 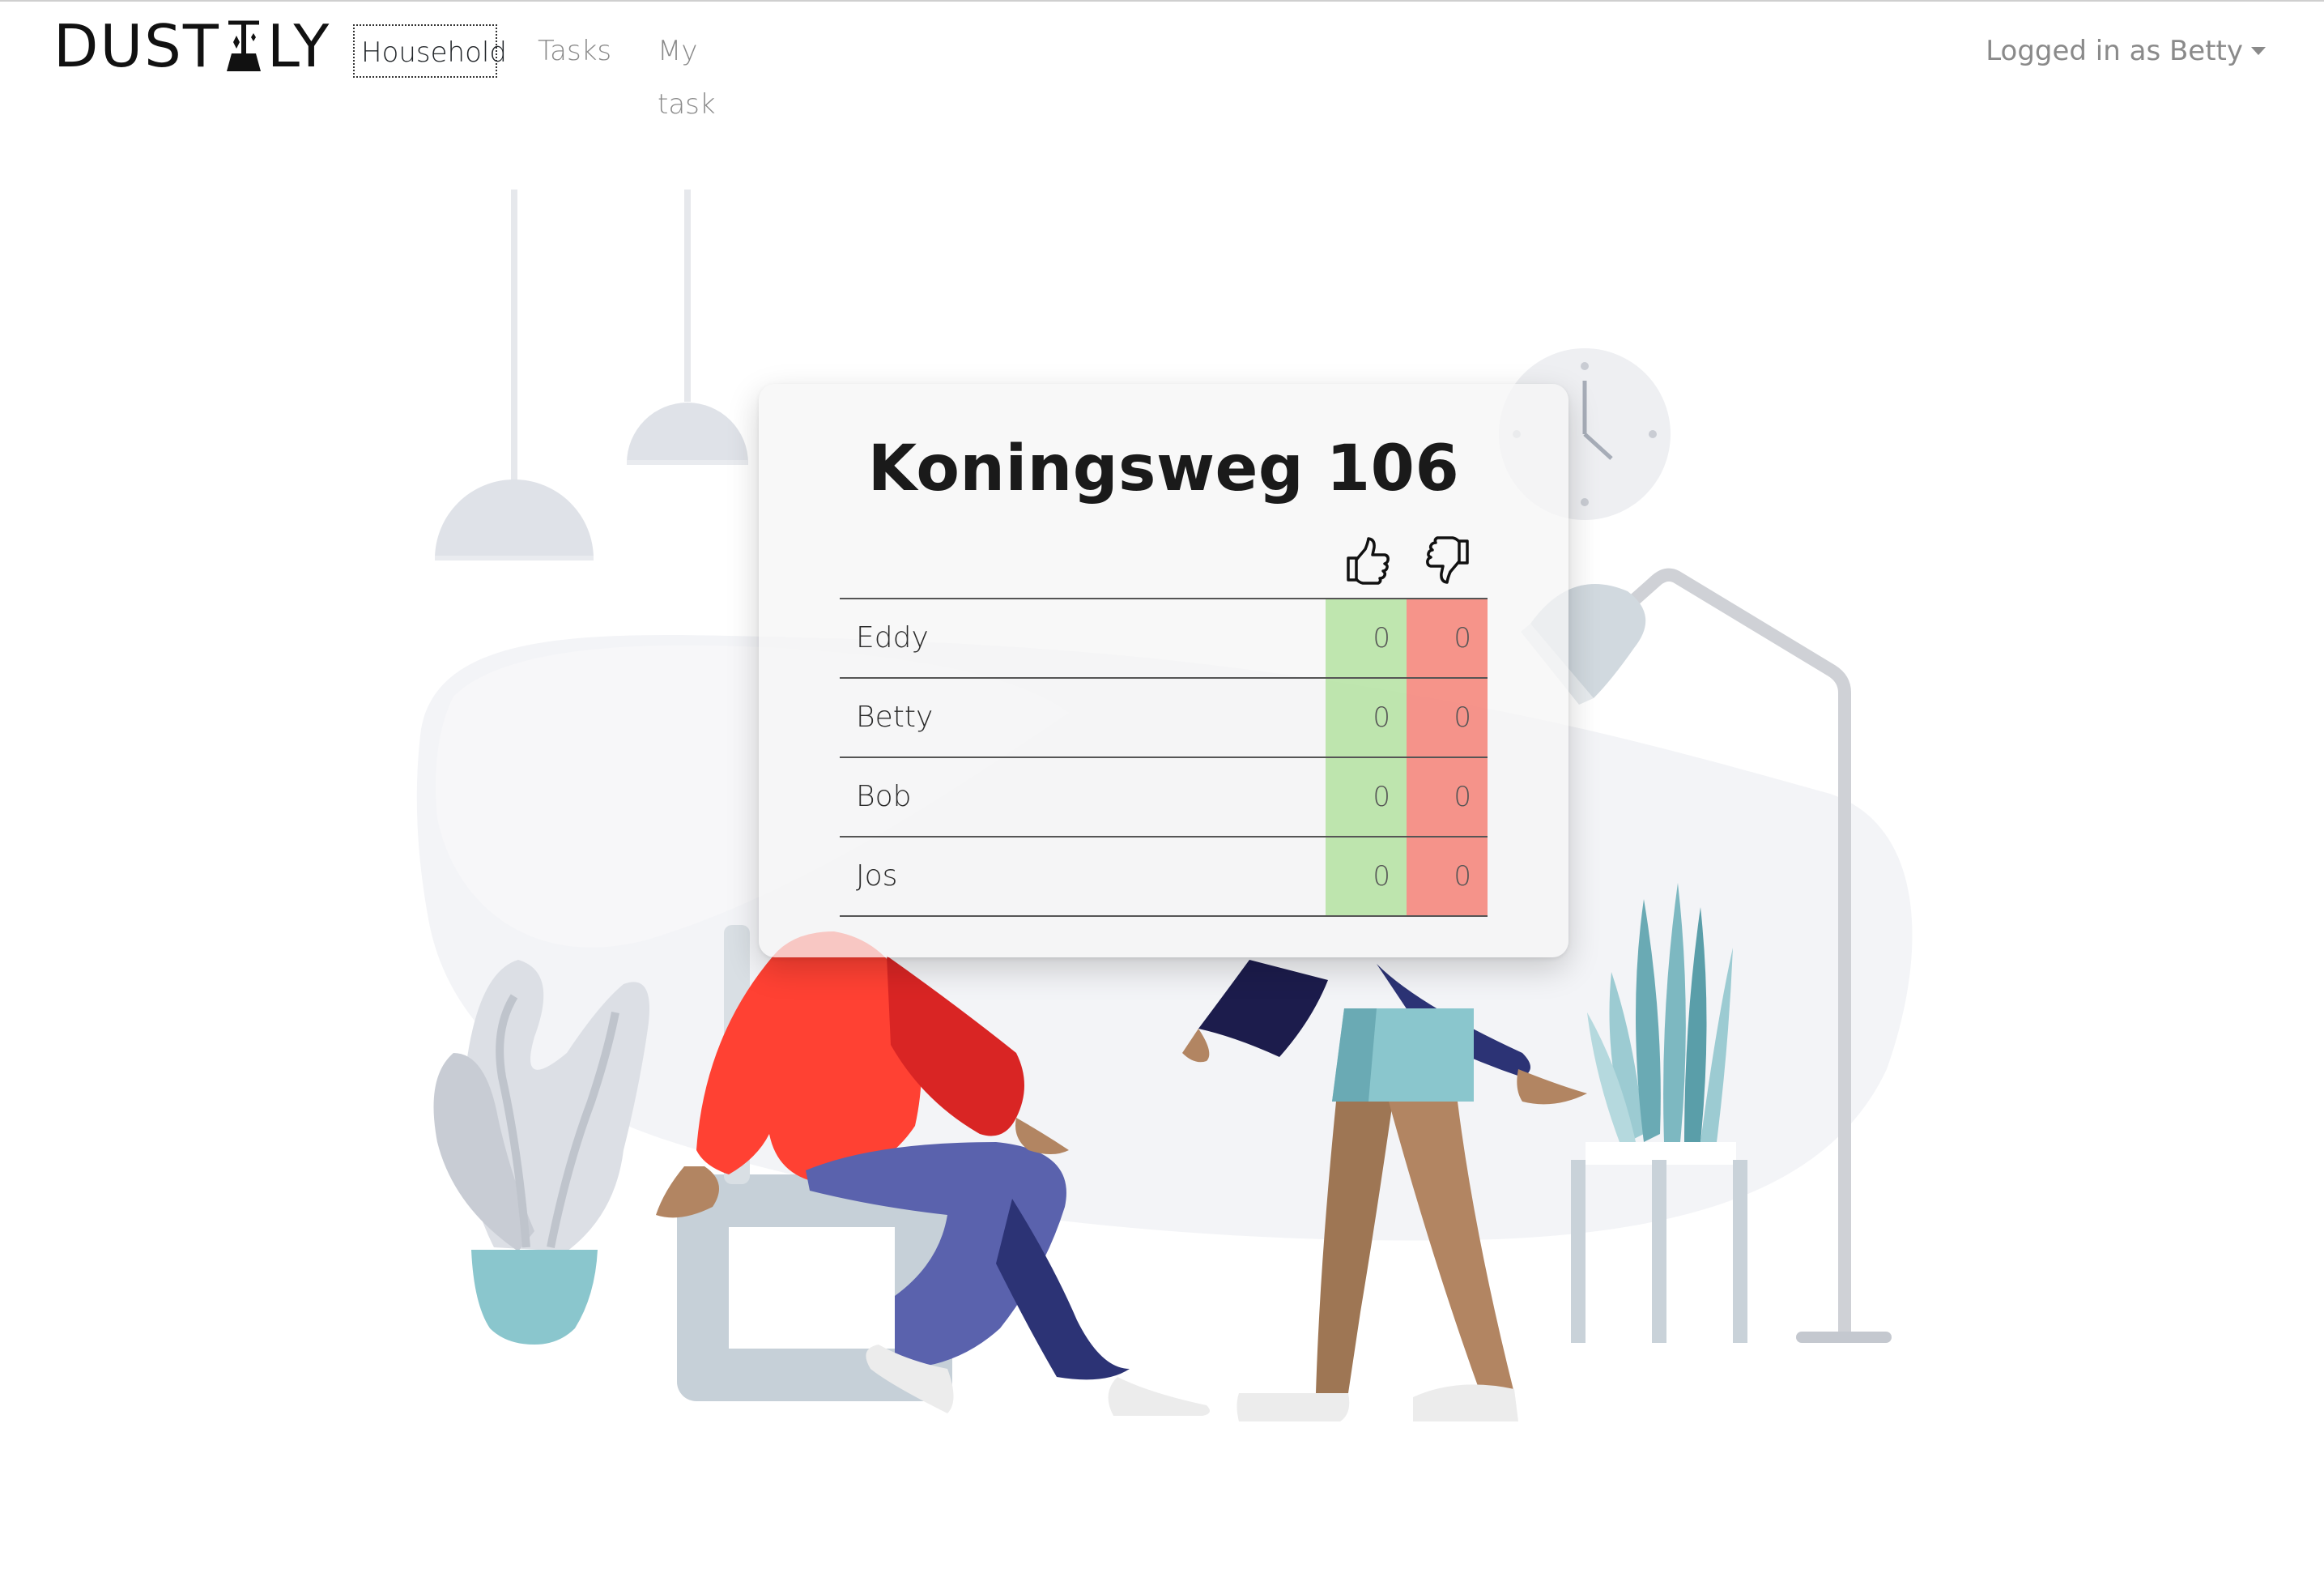 What do you see at coordinates (574, 51) in the screenshot?
I see `nav-tasks: Tasks` at bounding box center [574, 51].